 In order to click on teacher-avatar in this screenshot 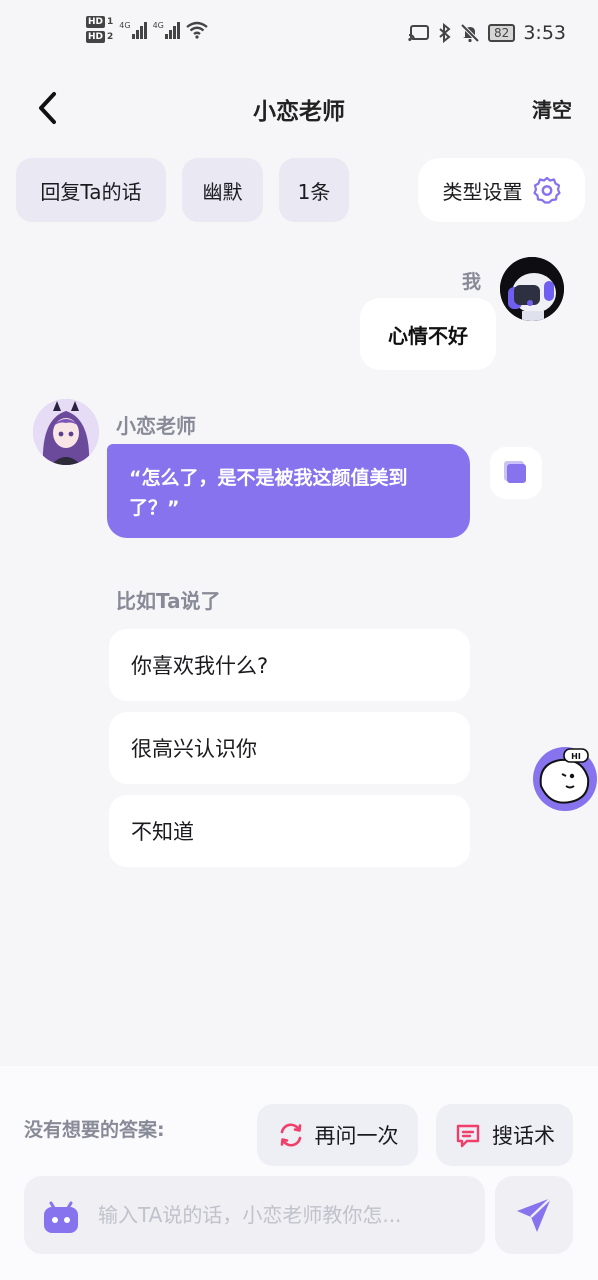, I will do `click(66, 432)`.